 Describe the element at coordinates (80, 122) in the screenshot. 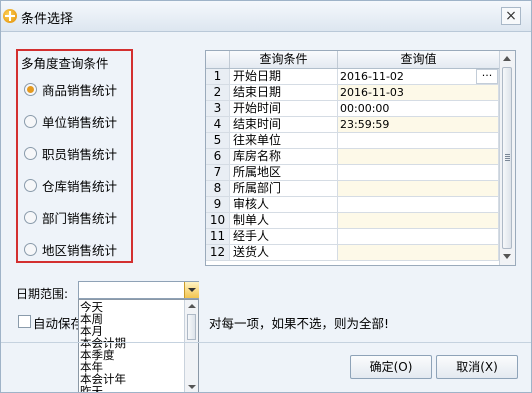

I see `radio-label: 单位销售统计` at that location.